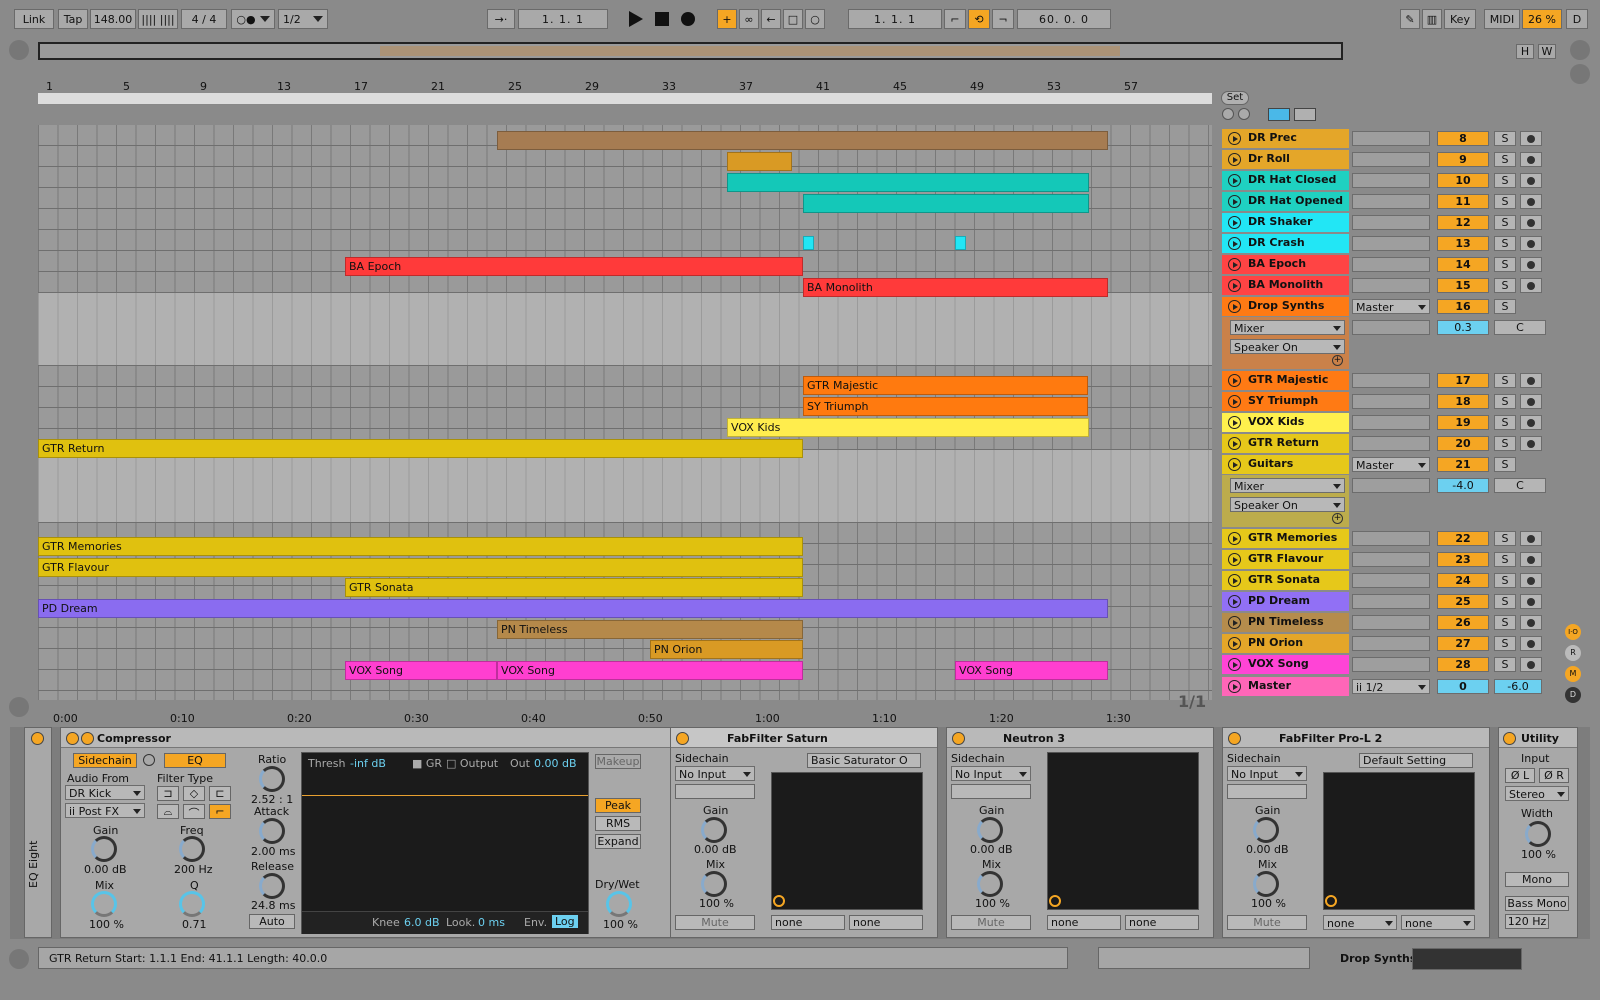 The height and width of the screenshot is (1000, 1600). What do you see at coordinates (618, 761) in the screenshot?
I see `makeup-button: Makeup` at bounding box center [618, 761].